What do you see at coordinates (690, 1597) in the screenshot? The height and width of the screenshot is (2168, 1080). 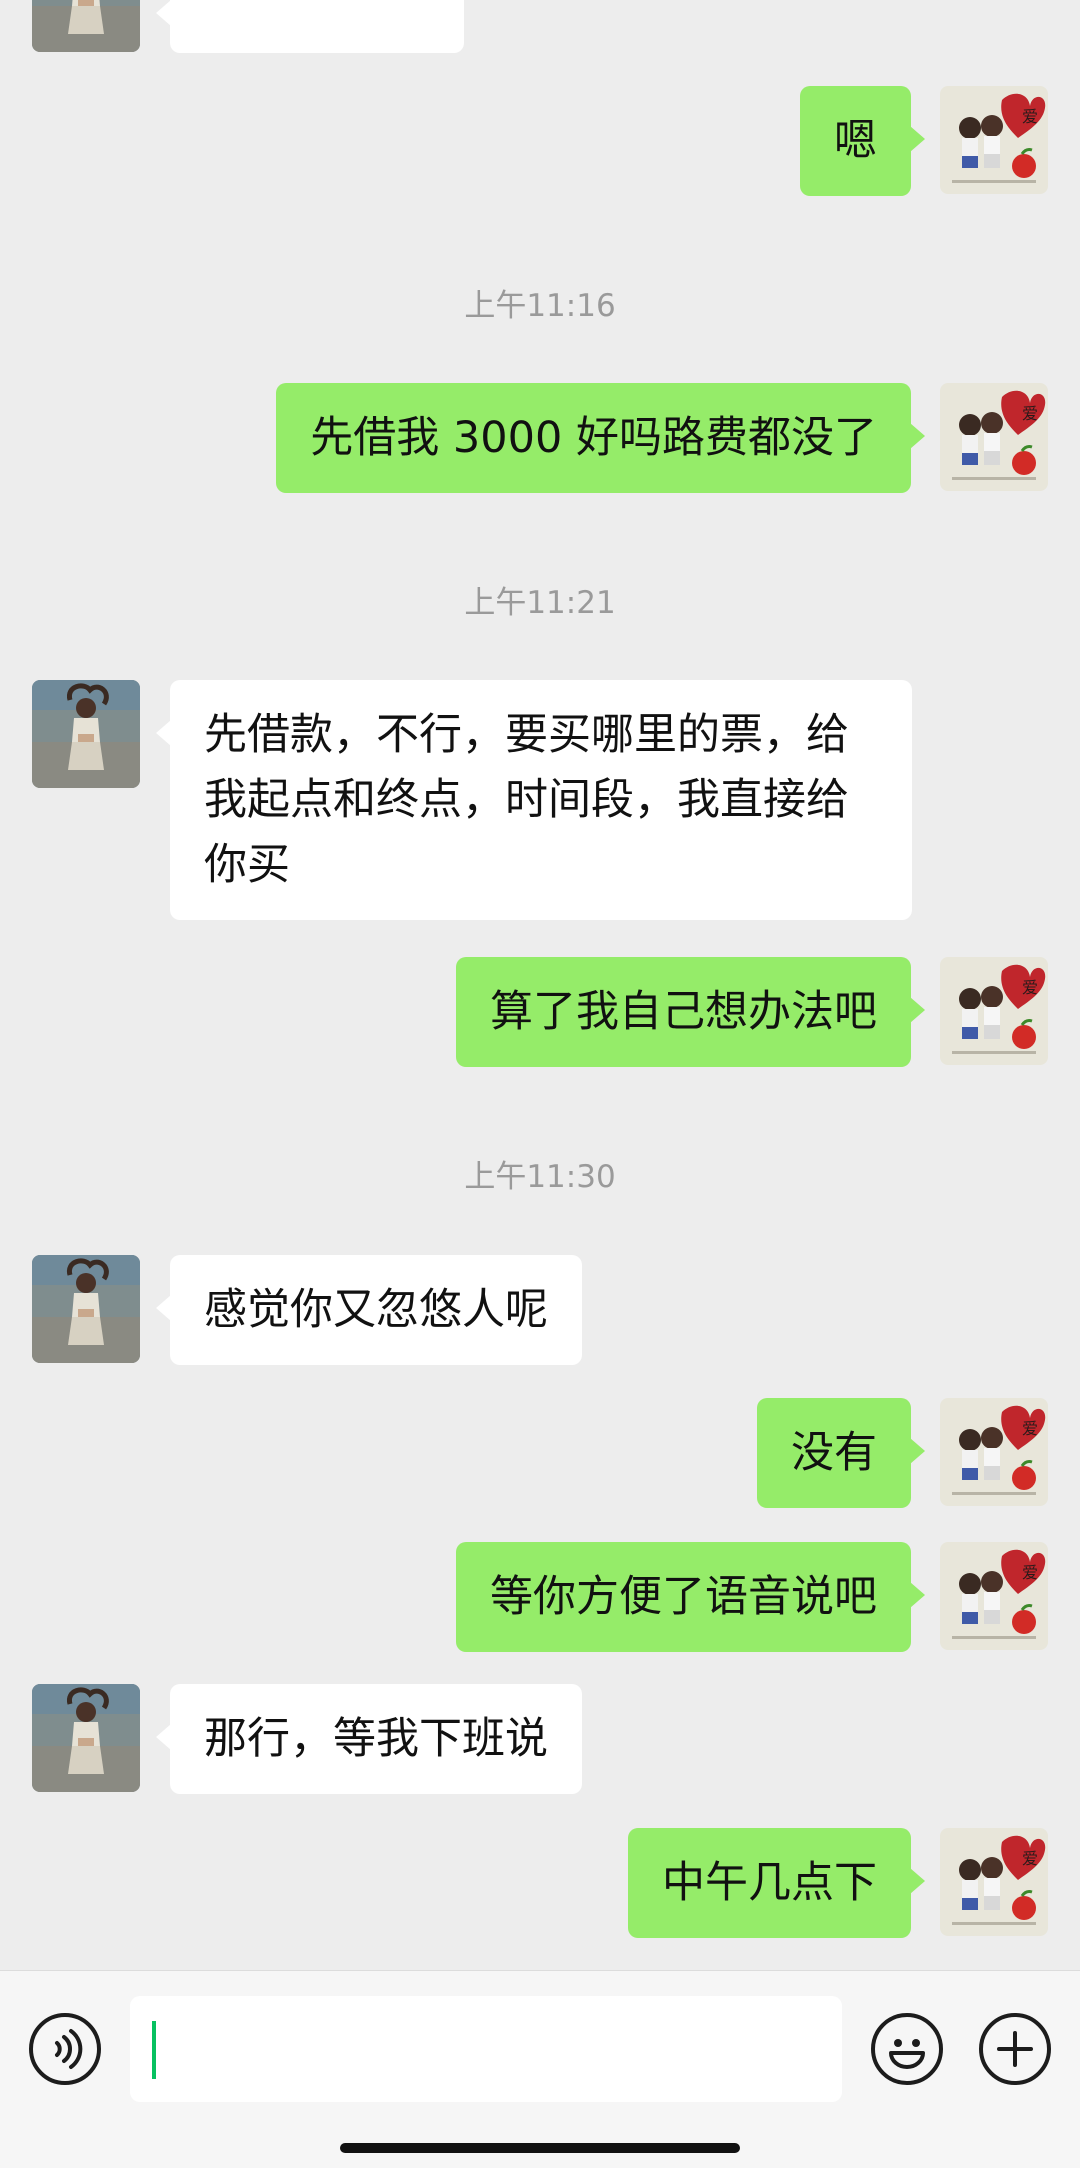 I see `message-bubble-sent: 等你方便了语音说吧` at bounding box center [690, 1597].